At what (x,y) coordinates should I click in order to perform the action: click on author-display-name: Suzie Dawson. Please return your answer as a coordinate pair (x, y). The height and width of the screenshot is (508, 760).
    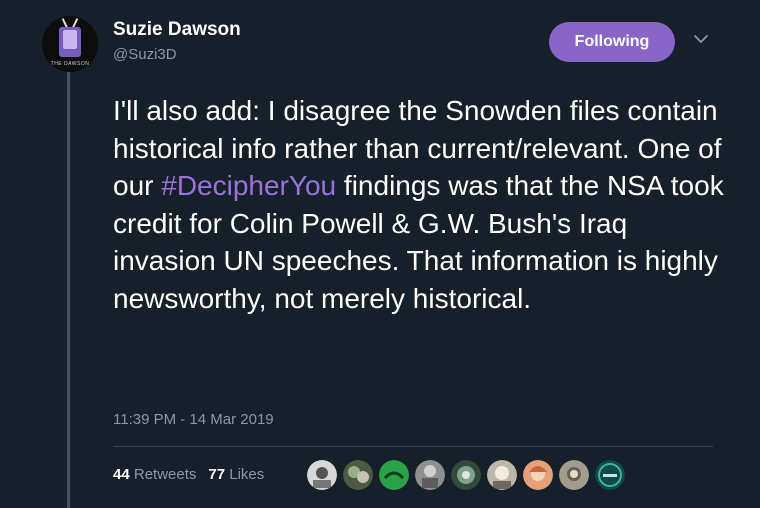
    Looking at the image, I should click on (177, 30).